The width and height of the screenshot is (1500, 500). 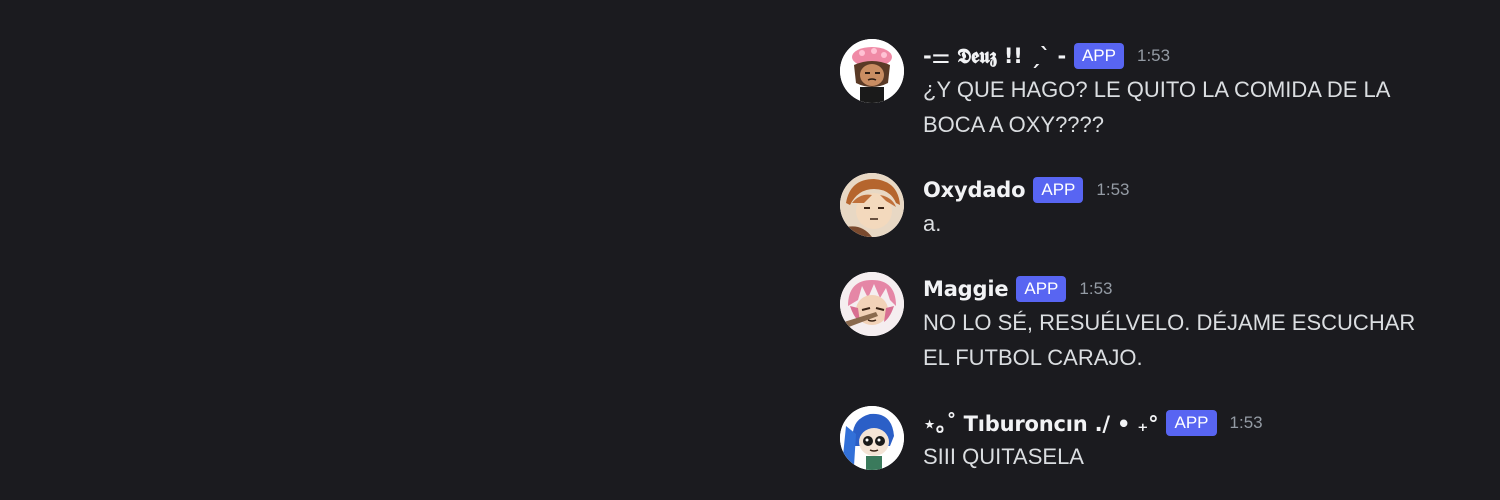 What do you see at coordinates (974, 190) in the screenshot?
I see `username: Oxydado` at bounding box center [974, 190].